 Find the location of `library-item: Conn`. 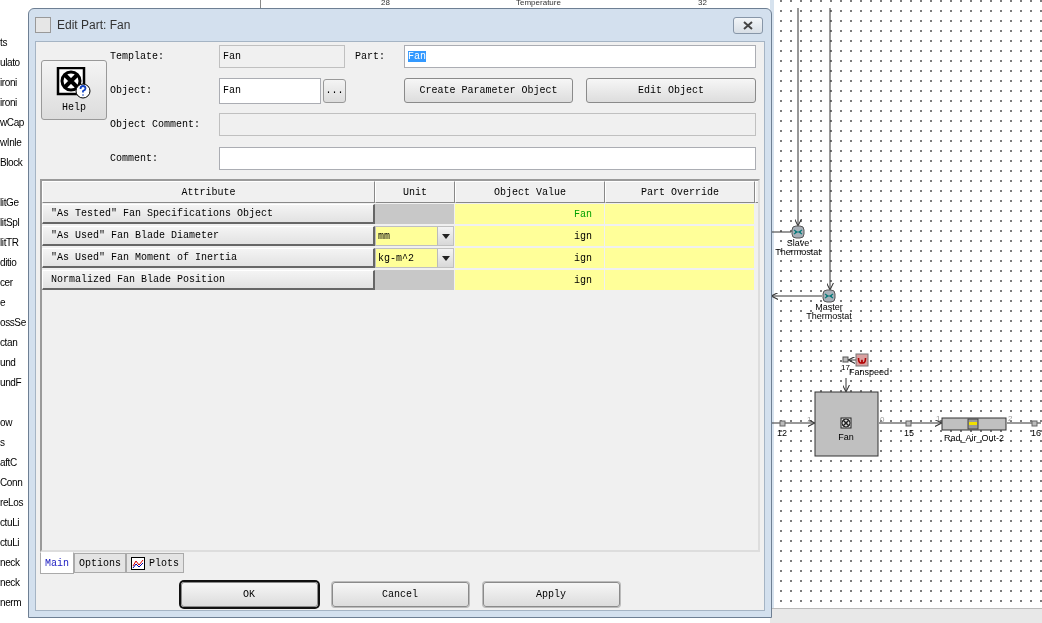

library-item: Conn is located at coordinates (15, 484).